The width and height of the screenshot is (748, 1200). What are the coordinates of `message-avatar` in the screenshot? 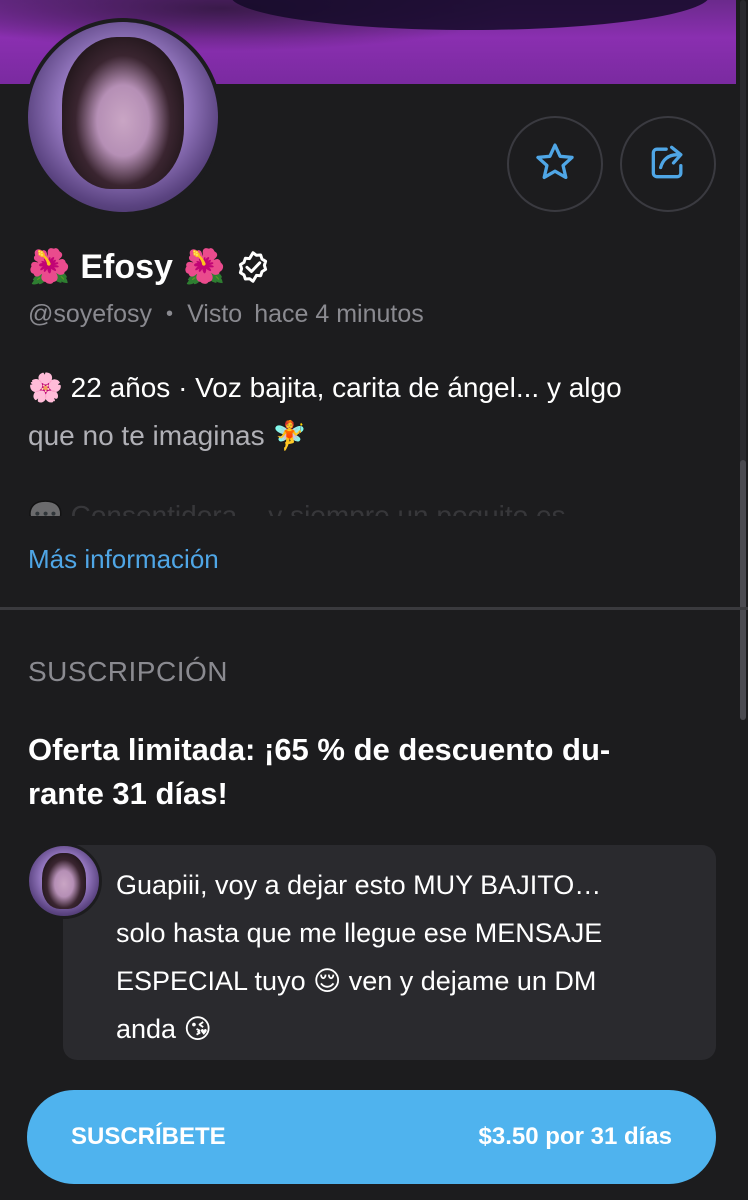 It's located at (64, 881).